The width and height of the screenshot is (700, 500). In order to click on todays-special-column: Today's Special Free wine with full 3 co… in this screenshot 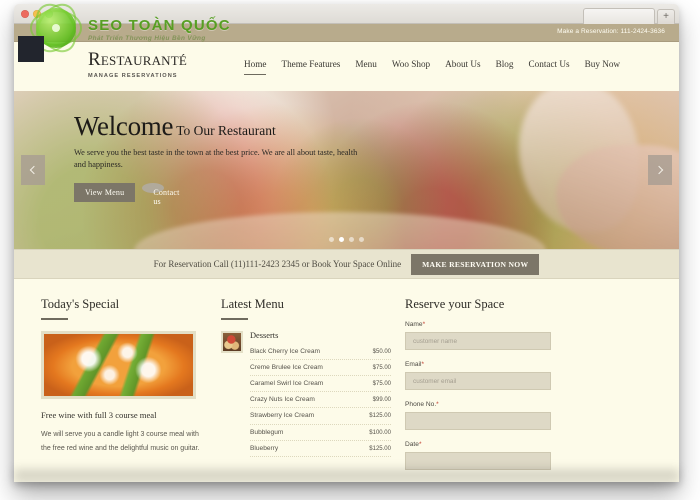, I will do `click(124, 389)`.